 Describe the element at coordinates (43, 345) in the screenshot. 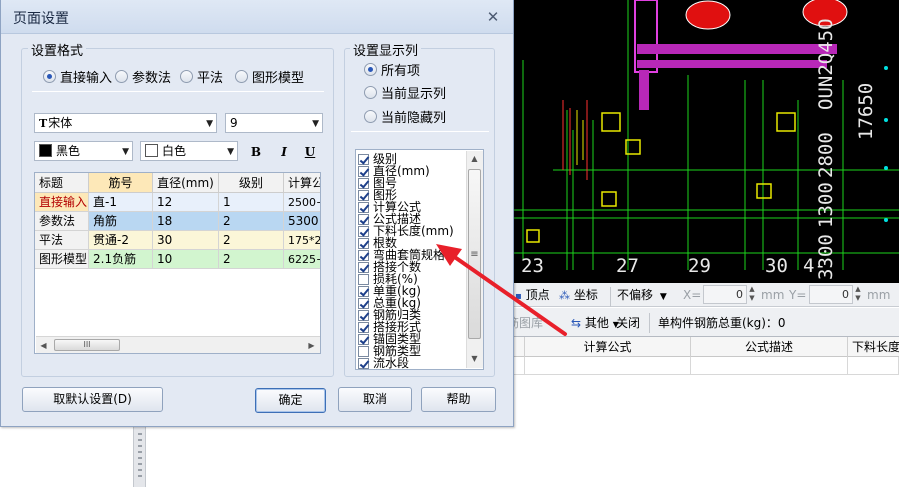

I see `scroll-left-icon: ◀` at that location.